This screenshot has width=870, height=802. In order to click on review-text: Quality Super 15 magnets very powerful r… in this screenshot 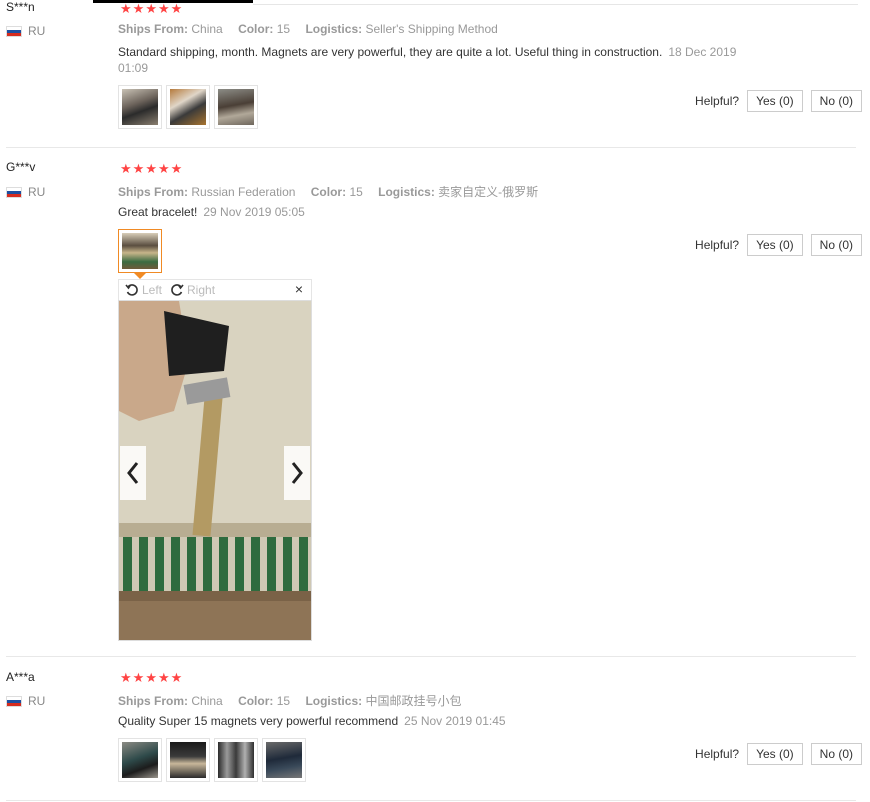, I will do `click(438, 721)`.